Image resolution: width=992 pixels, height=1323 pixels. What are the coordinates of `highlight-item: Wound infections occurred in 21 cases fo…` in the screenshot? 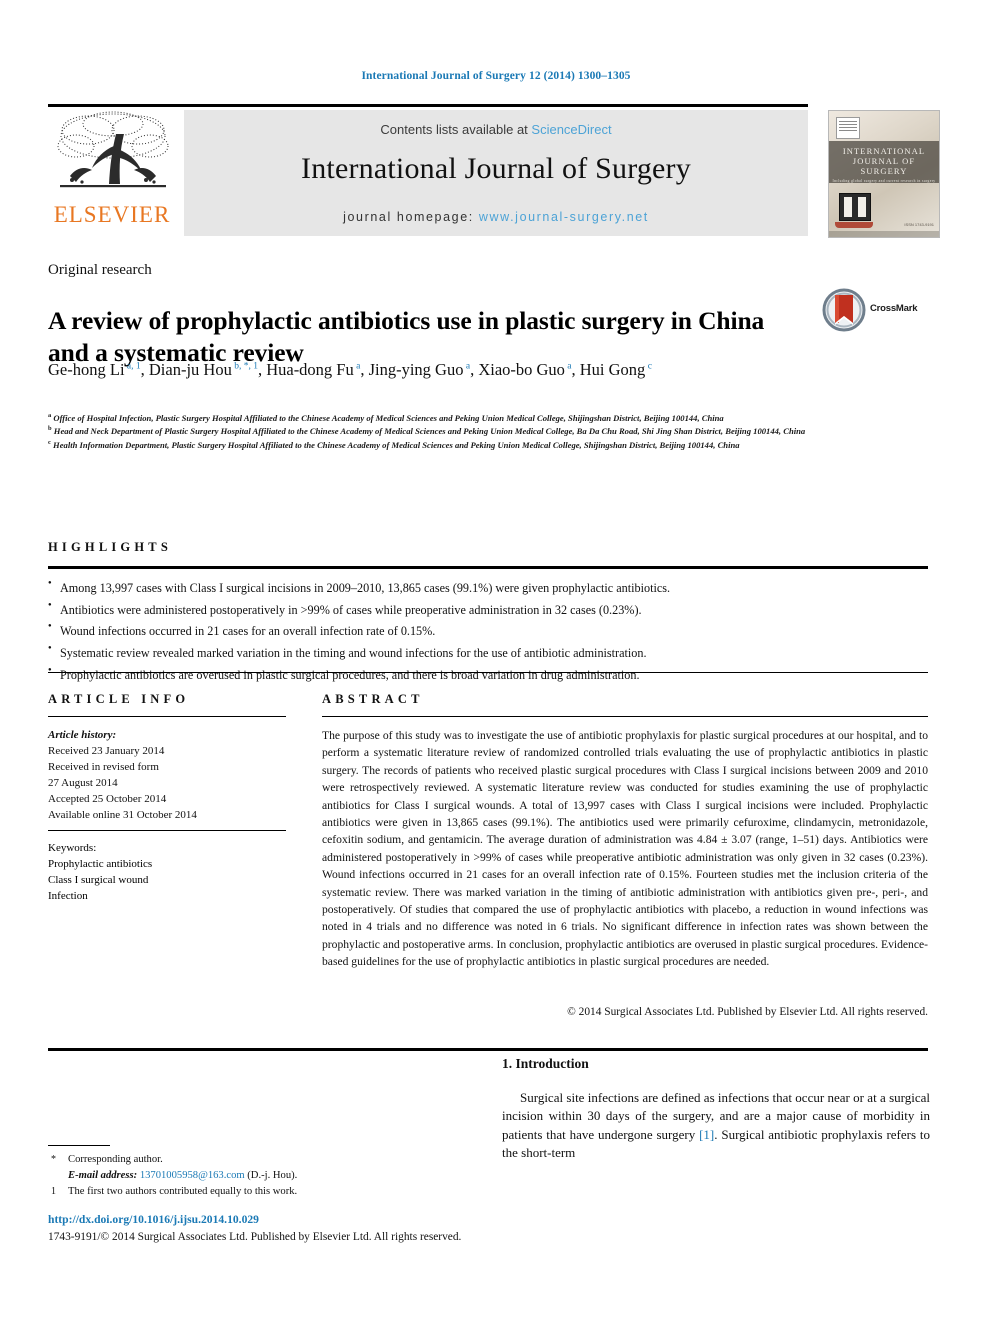 It's located at (488, 632).